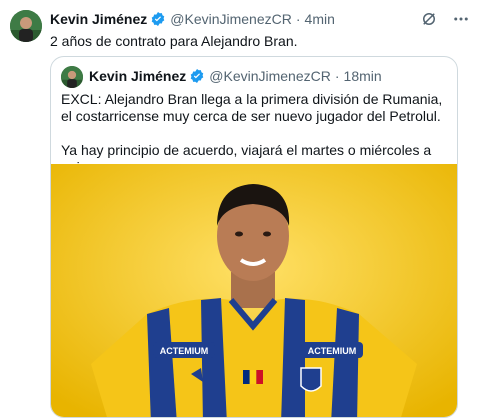 This screenshot has height=418, width=482. Describe the element at coordinates (461, 19) in the screenshot. I see `more-icon` at that location.